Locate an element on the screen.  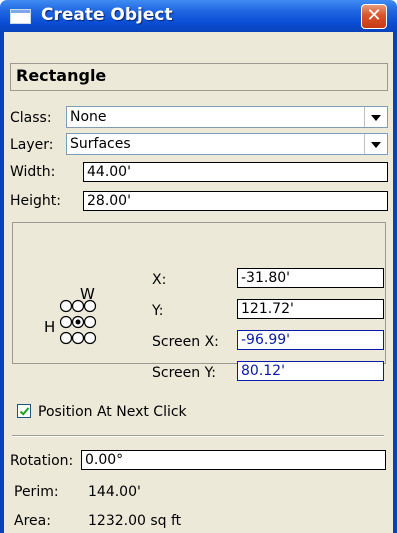
title-bar: Create Object ✕ is located at coordinates (198, 16).